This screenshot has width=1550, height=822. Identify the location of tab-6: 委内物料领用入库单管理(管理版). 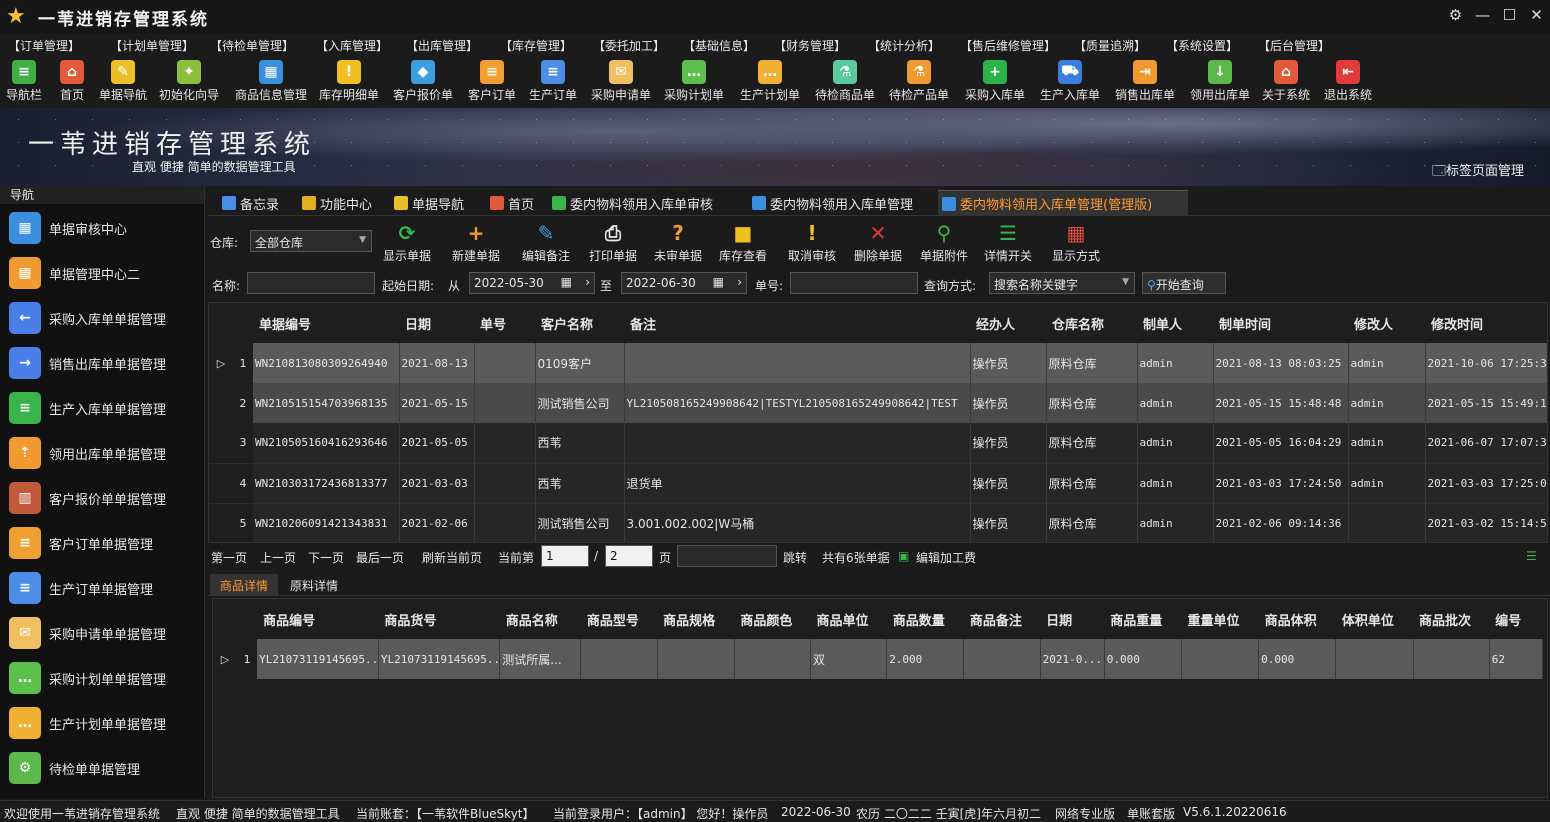
(1063, 203).